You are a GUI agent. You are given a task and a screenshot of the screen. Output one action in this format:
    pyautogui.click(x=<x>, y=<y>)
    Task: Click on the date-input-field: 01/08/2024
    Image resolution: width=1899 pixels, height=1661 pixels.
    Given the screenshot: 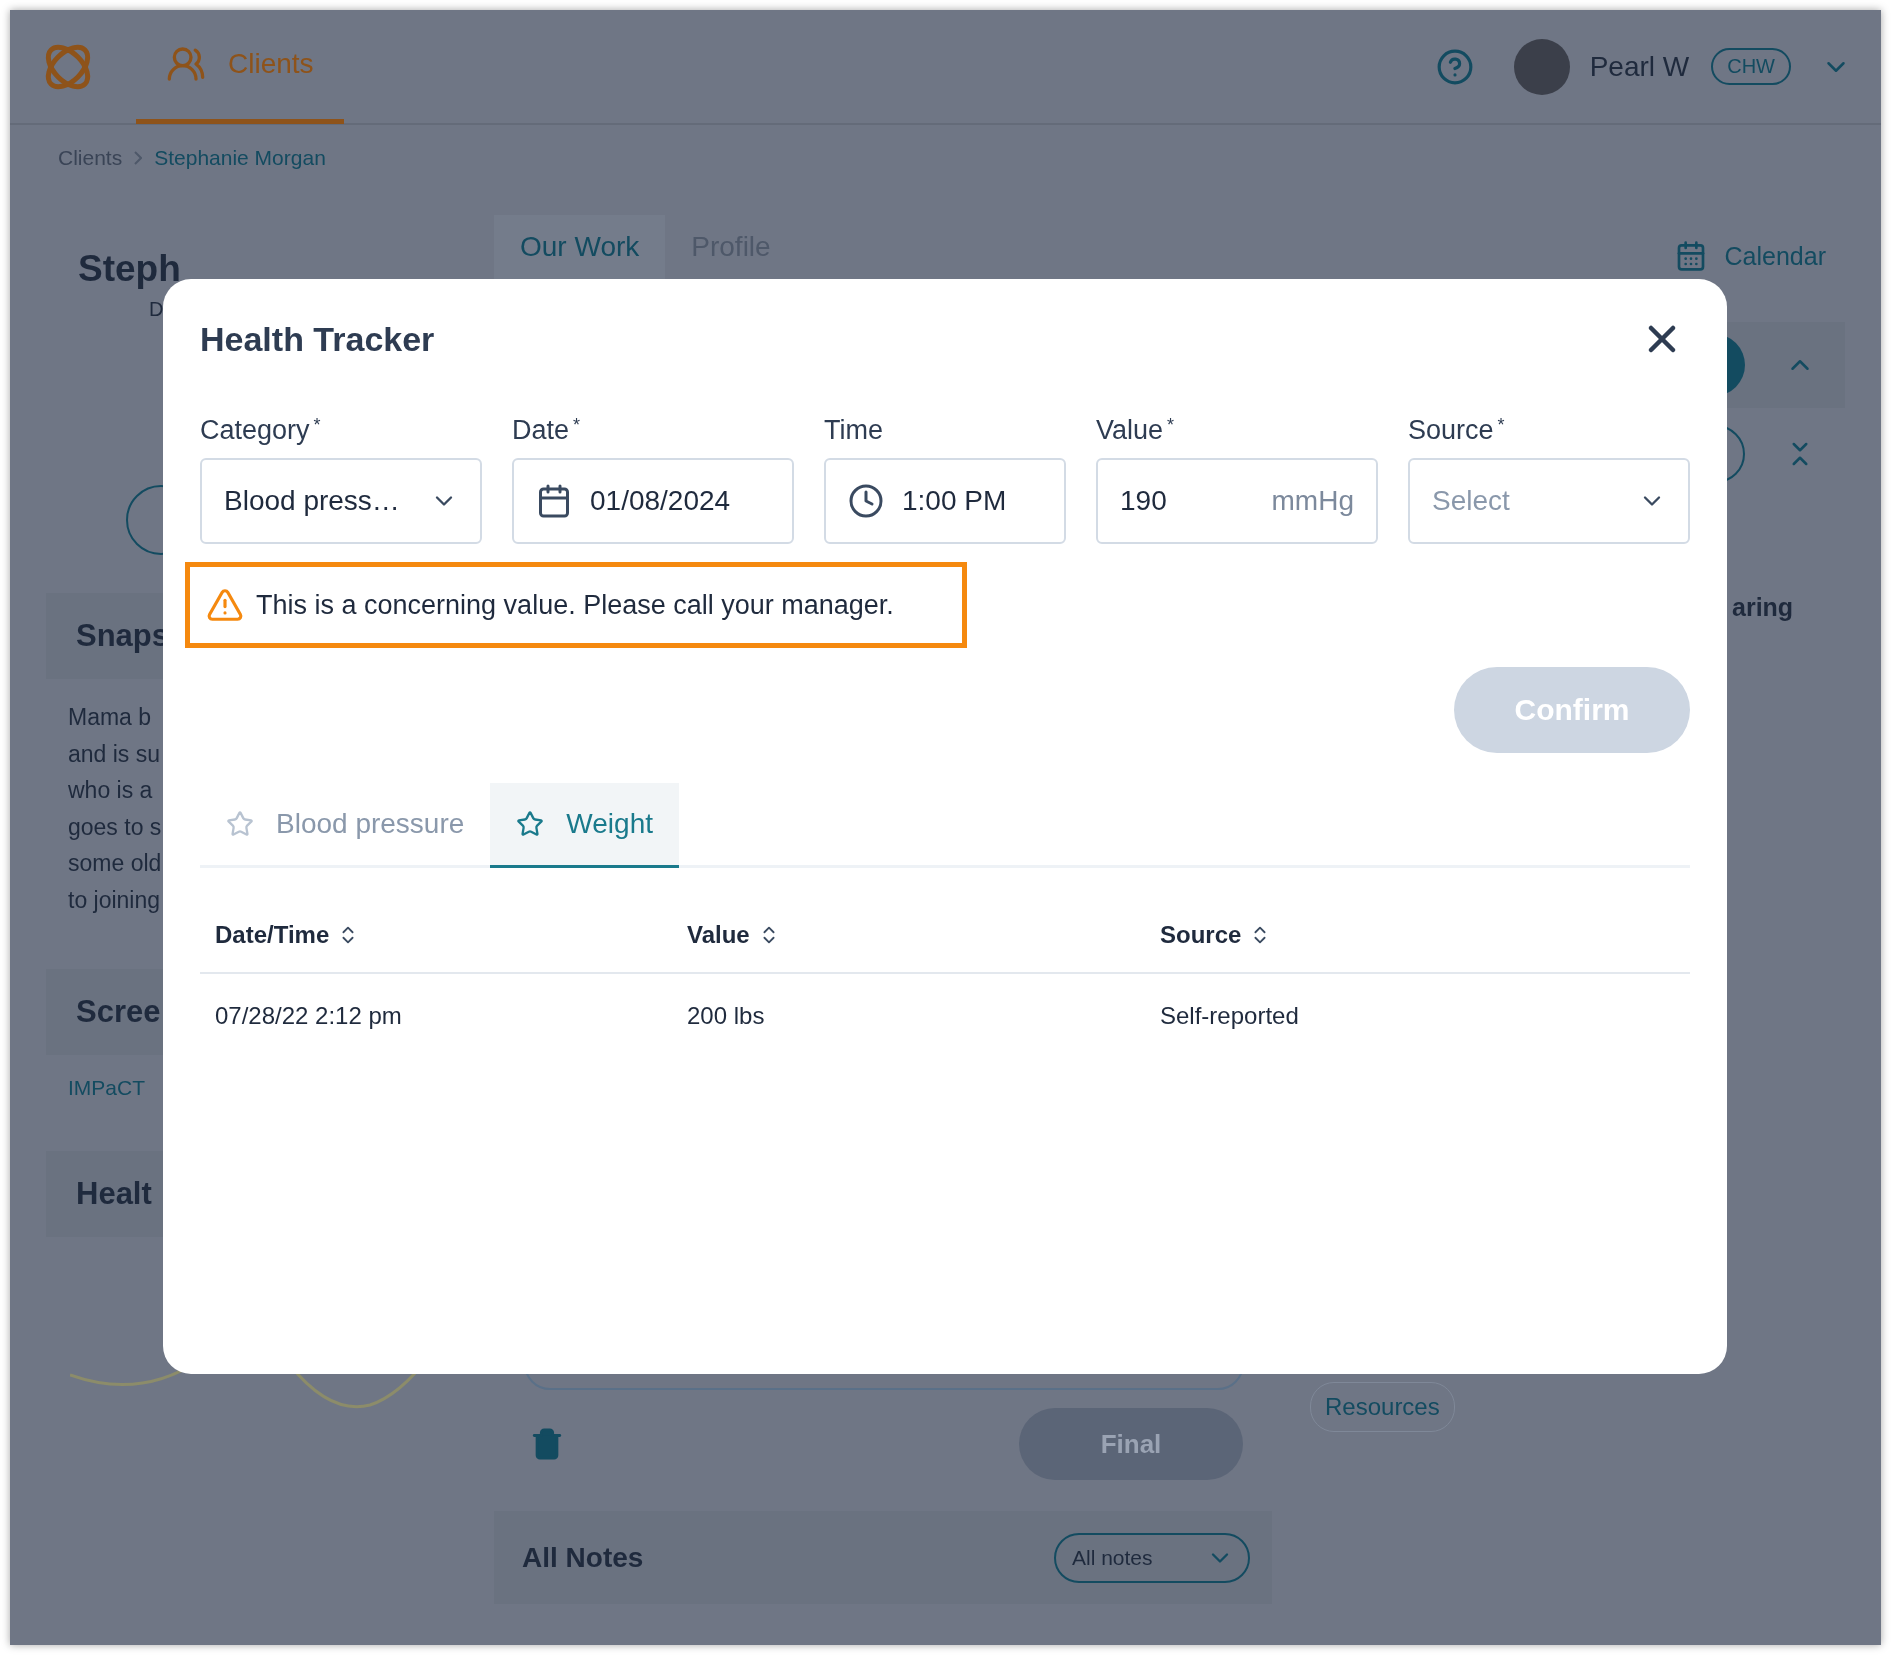 What is the action you would take?
    pyautogui.click(x=653, y=501)
    